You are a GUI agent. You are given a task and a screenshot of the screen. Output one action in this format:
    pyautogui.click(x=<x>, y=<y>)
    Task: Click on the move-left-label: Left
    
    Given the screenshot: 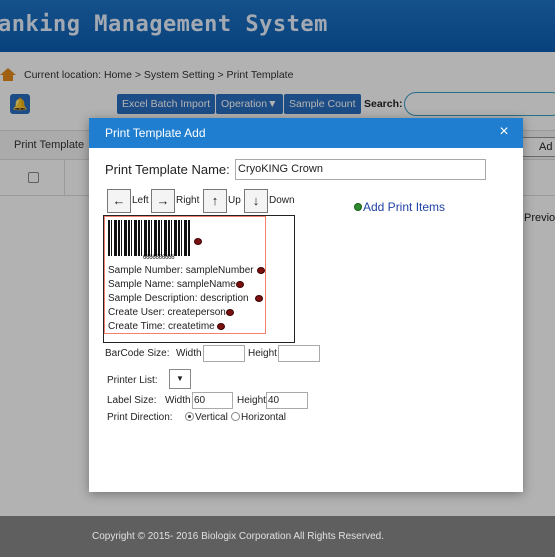 What is the action you would take?
    pyautogui.click(x=140, y=200)
    